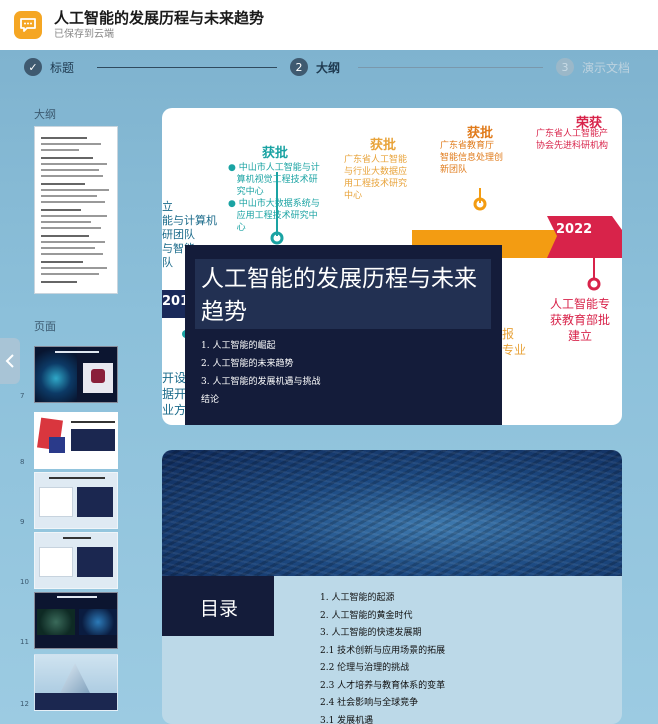 This screenshot has width=658, height=724. I want to click on save-status: 已保存到云端, so click(84, 34).